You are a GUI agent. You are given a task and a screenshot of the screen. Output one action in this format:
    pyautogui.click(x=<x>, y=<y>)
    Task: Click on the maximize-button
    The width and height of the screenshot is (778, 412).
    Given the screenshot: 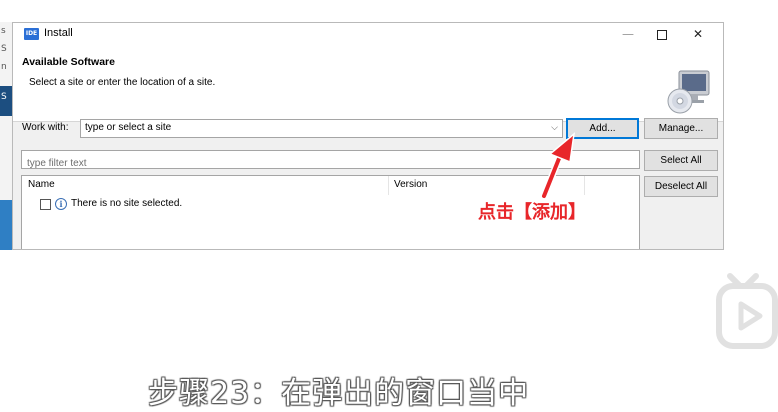 What is the action you would take?
    pyautogui.click(x=662, y=34)
    